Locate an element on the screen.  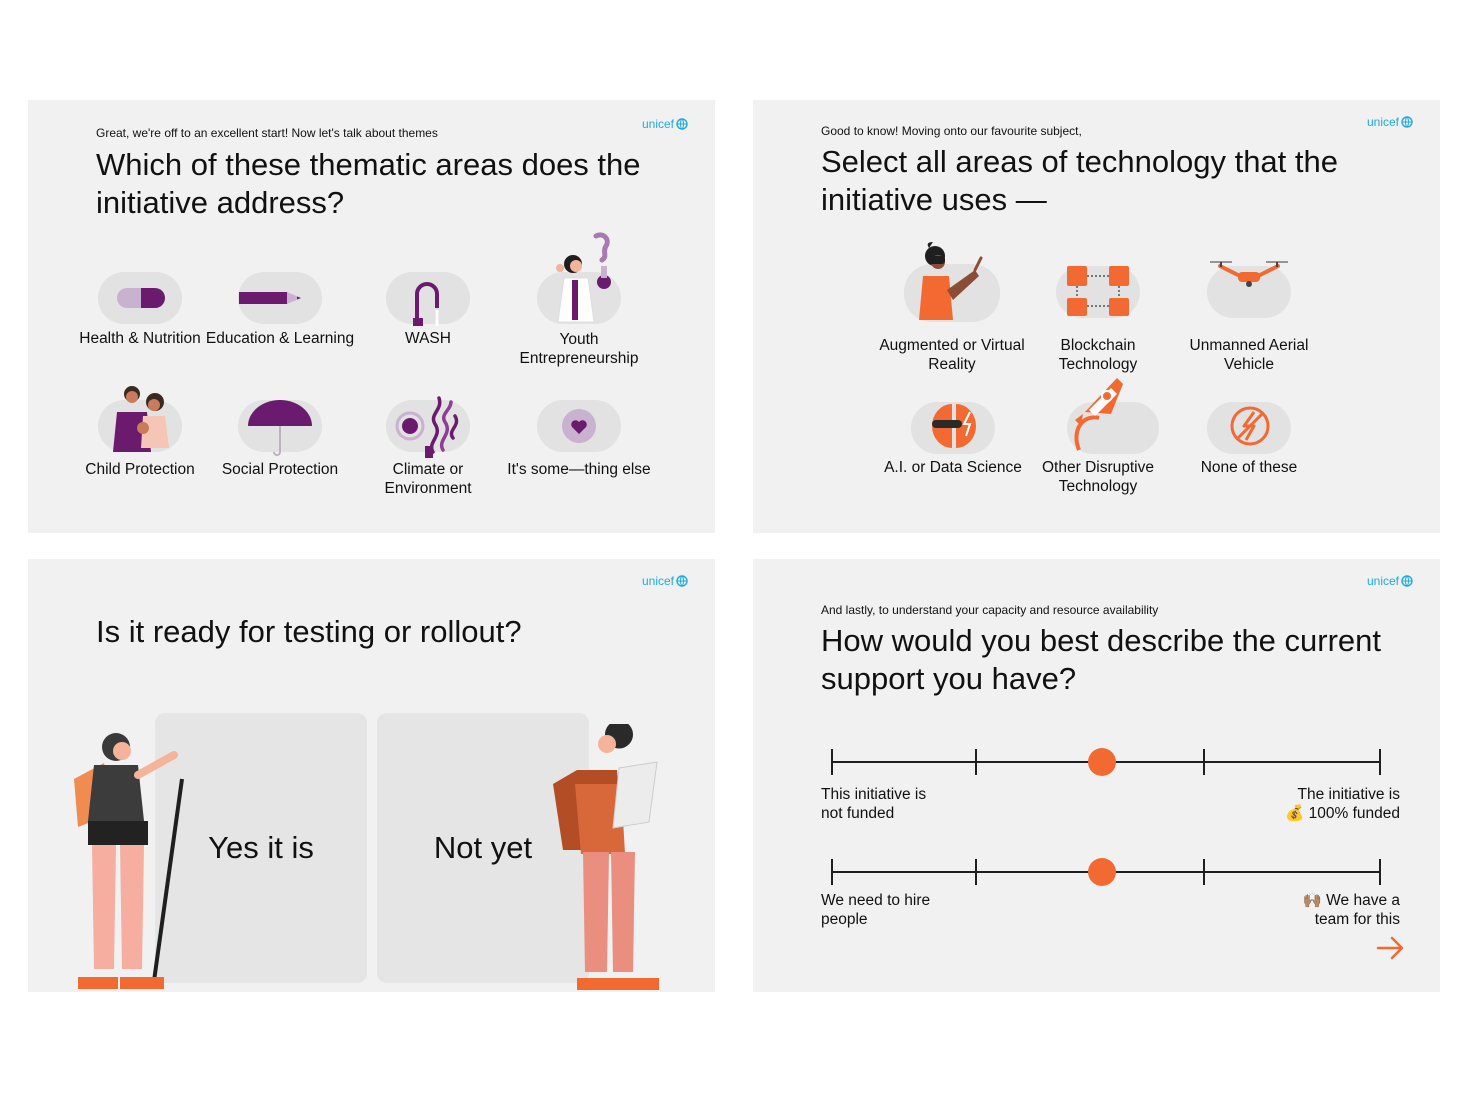
option-other-disruptive-technology: Other Disruptive Technology is located at coordinates (1098, 437).